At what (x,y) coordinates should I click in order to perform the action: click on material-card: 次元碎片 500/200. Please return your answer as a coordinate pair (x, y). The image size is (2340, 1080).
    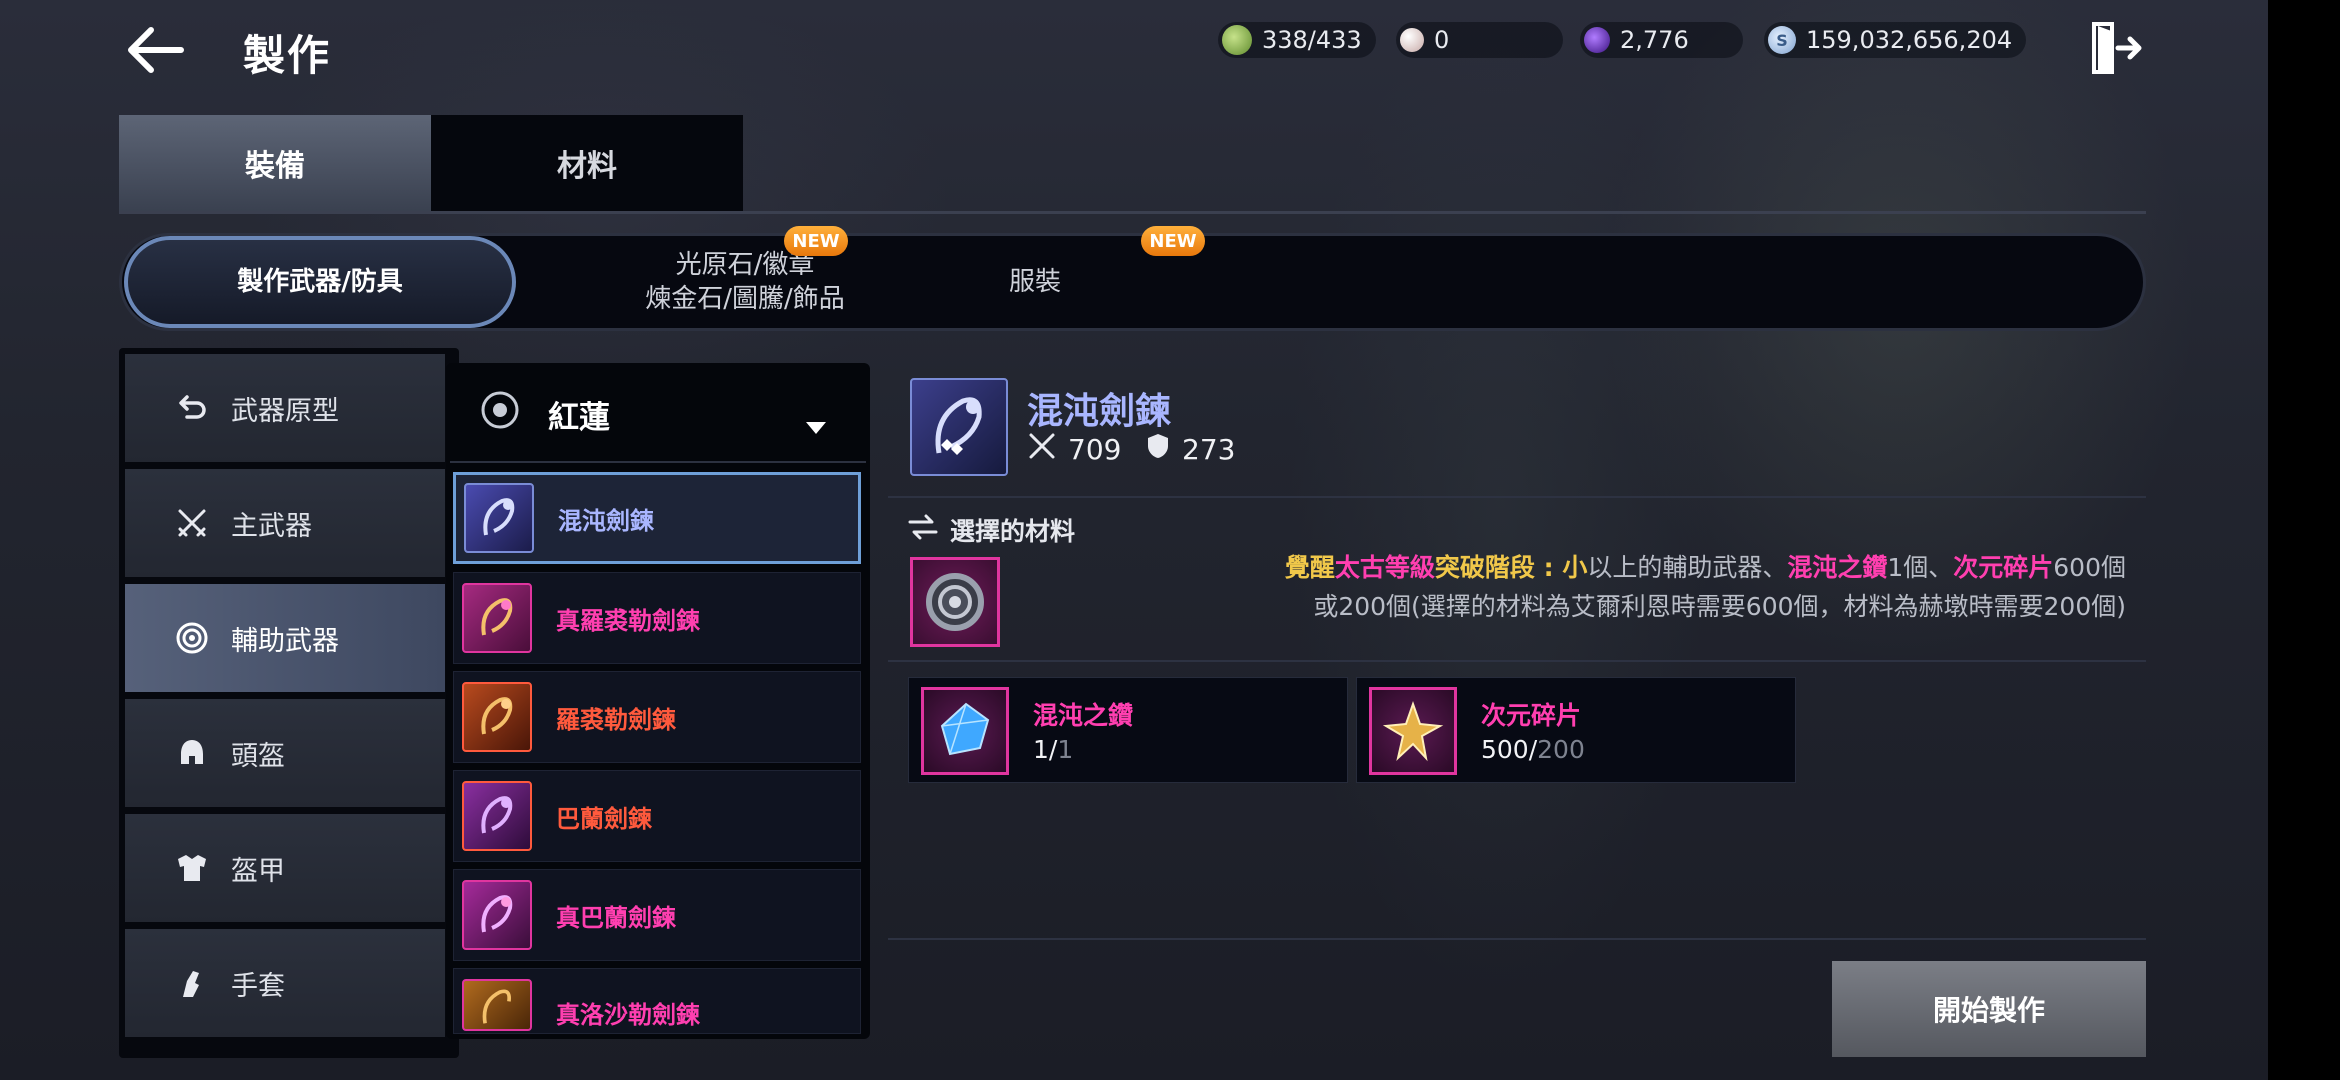
    Looking at the image, I should click on (1576, 730).